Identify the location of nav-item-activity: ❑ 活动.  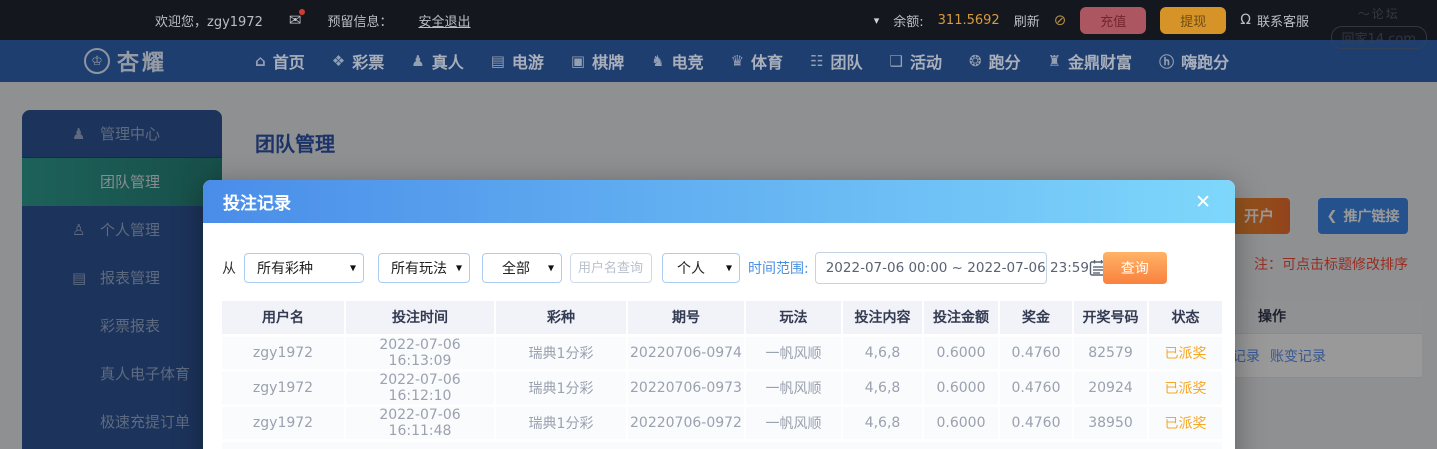
(916, 61).